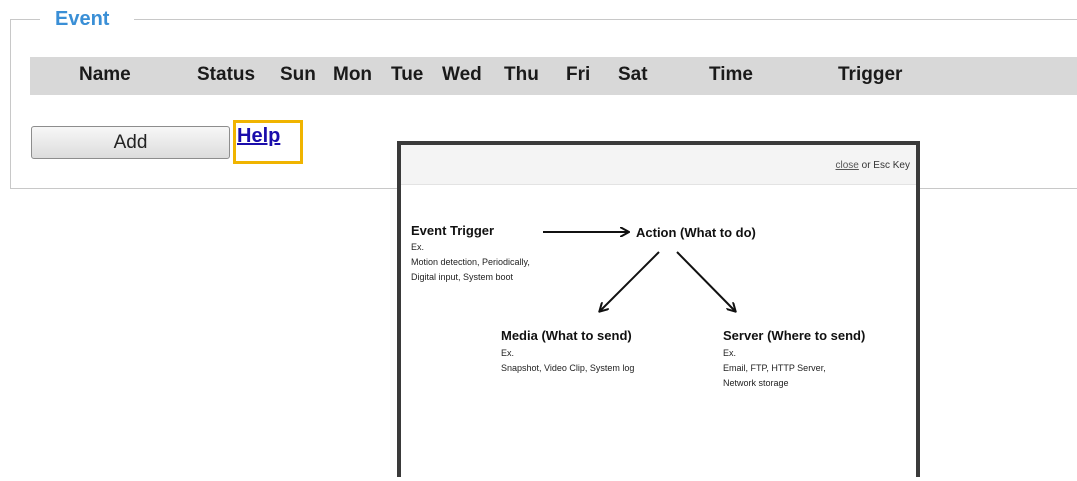 Image resolution: width=1077 pixels, height=481 pixels. Describe the element at coordinates (870, 74) in the screenshot. I see `column-header-trigger: Trigger` at that location.